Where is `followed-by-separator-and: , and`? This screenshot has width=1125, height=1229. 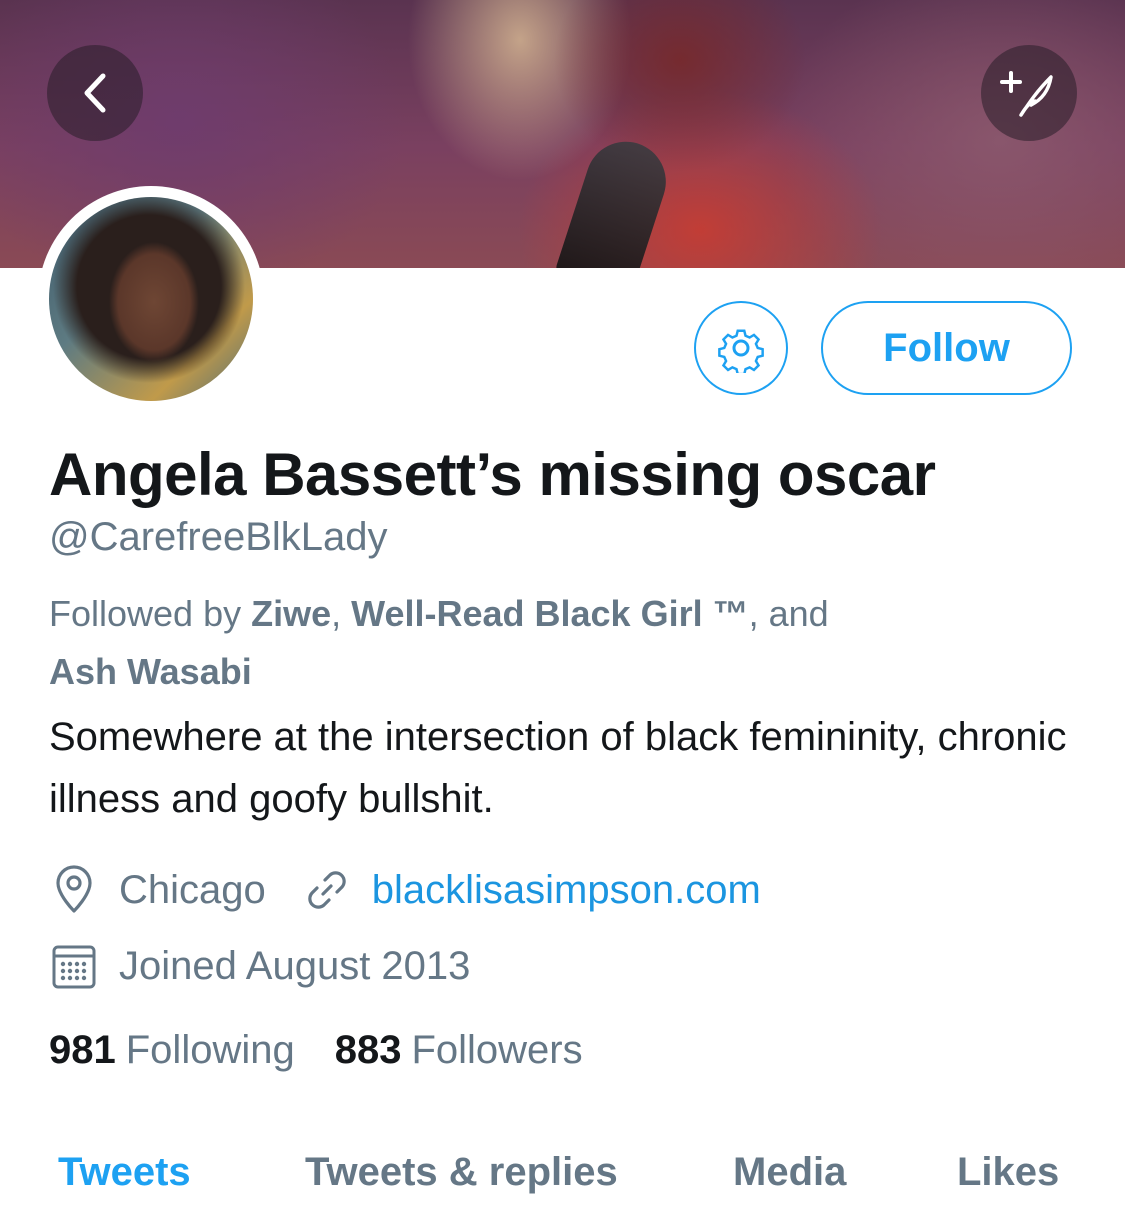
followed-by-separator-and: , and is located at coordinates (788, 613).